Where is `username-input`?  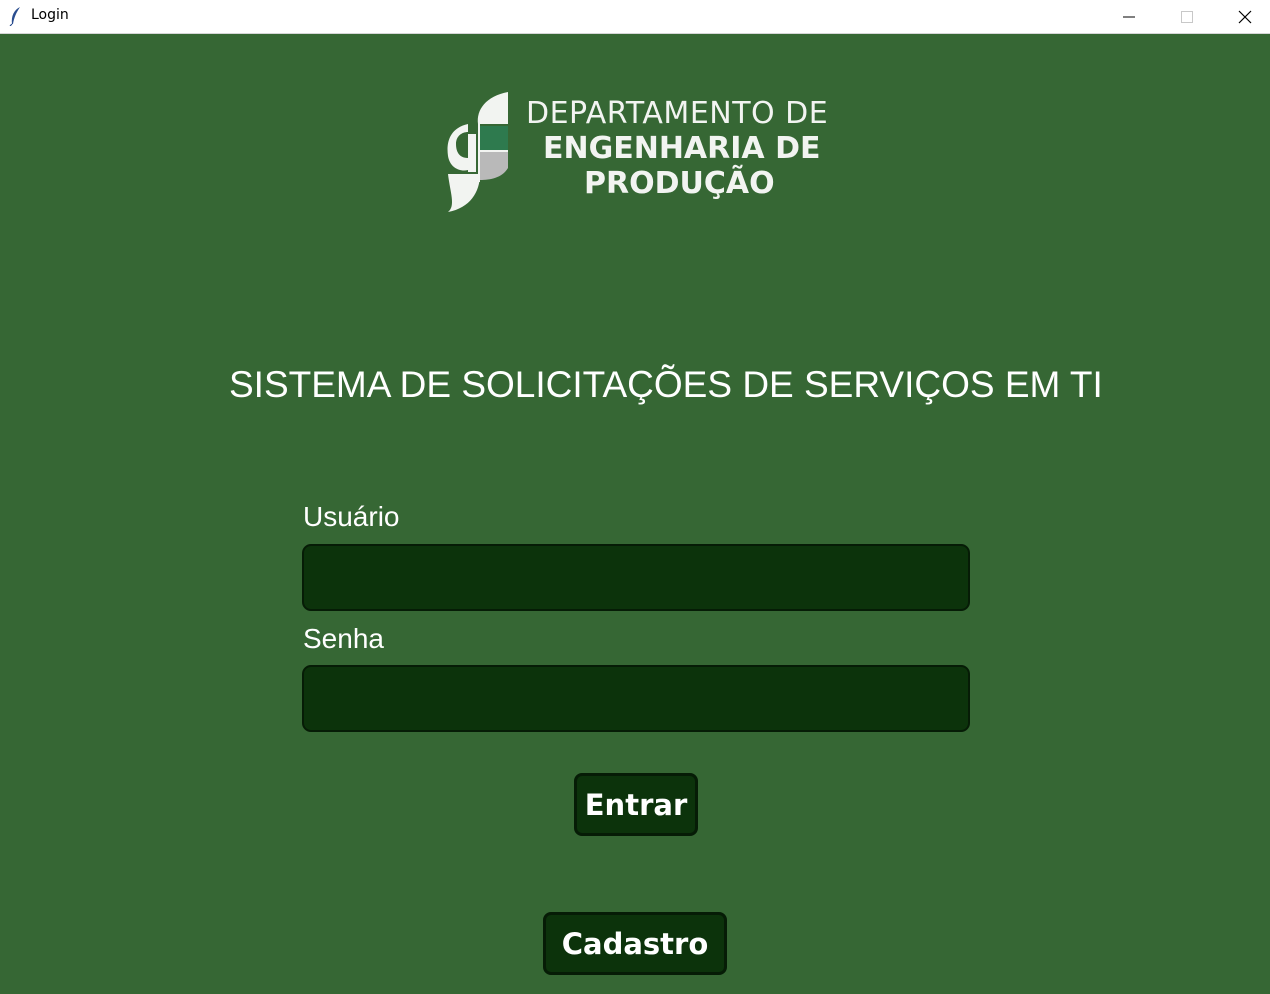
username-input is located at coordinates (636, 577).